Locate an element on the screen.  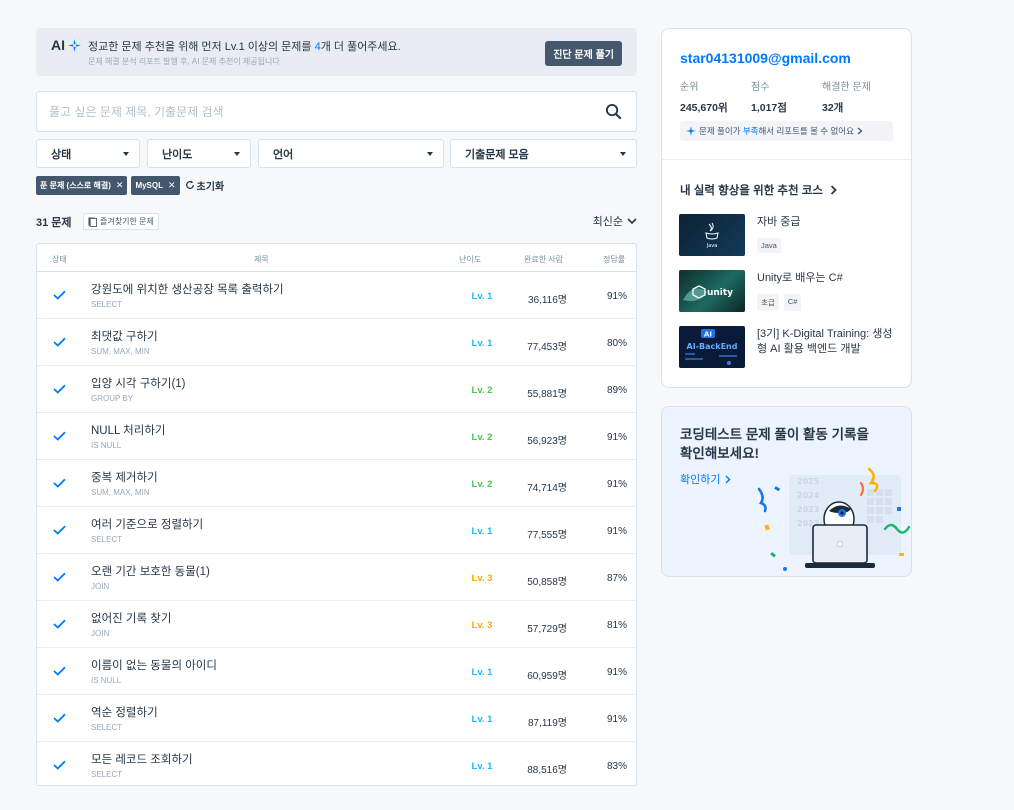
problem-level: Lv. 2 is located at coordinates (482, 484).